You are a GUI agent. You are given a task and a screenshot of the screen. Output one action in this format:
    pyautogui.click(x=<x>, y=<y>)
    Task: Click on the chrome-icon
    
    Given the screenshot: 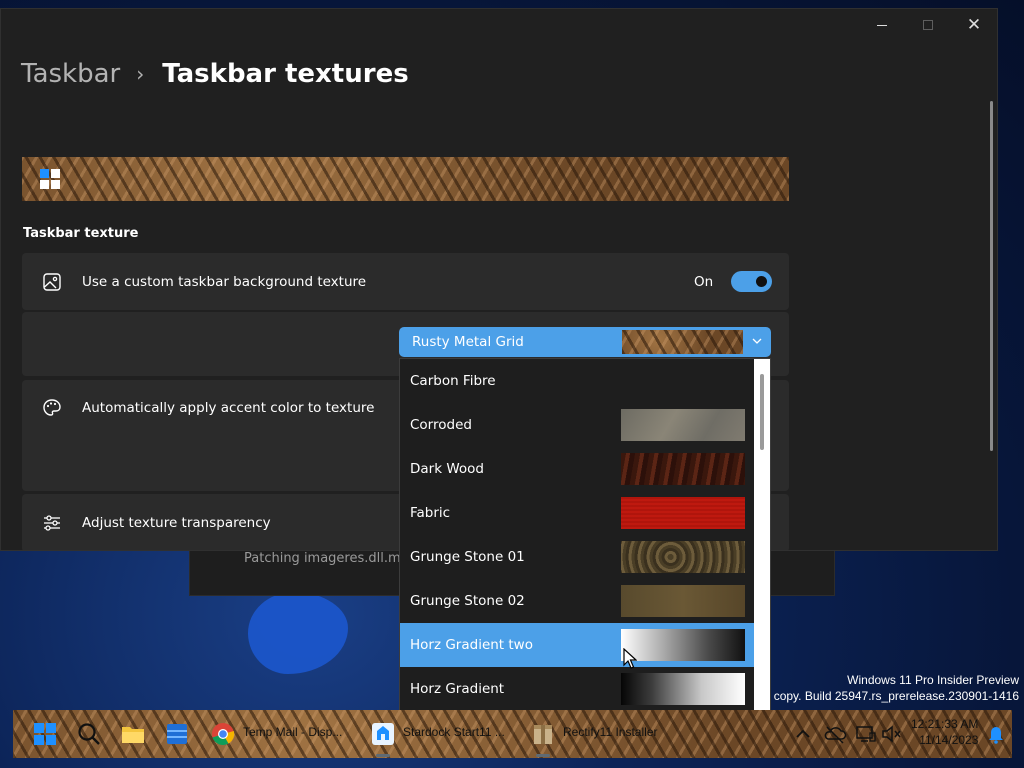 What is the action you would take?
    pyautogui.click(x=223, y=734)
    